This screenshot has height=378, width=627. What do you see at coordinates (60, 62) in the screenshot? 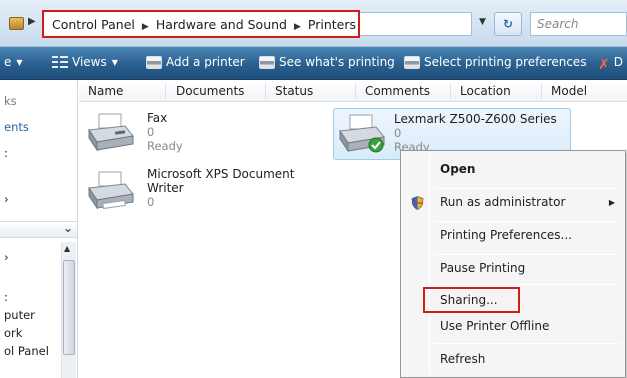
I see `views-icon` at bounding box center [60, 62].